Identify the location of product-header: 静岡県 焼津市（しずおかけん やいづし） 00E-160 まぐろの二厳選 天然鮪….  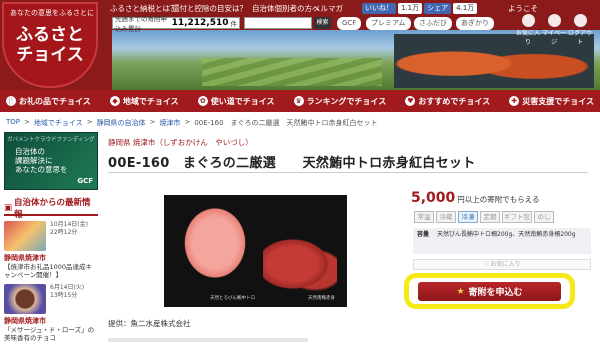
(348, 154).